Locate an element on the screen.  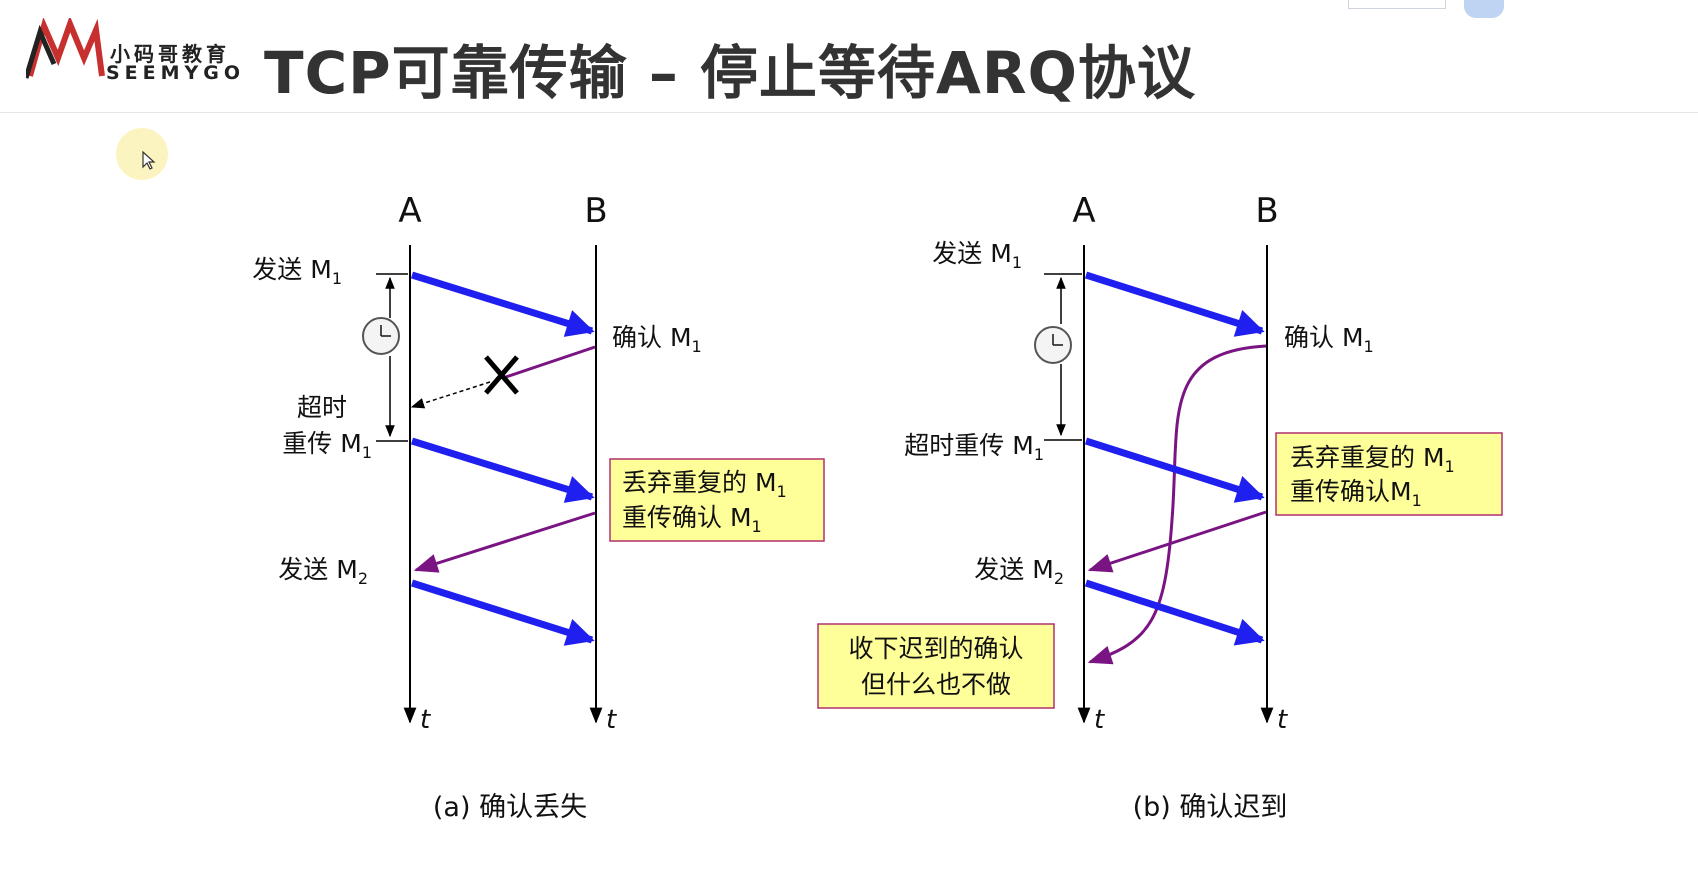
svg-text: 收下迟到的确认 is located at coordinates (935, 648).